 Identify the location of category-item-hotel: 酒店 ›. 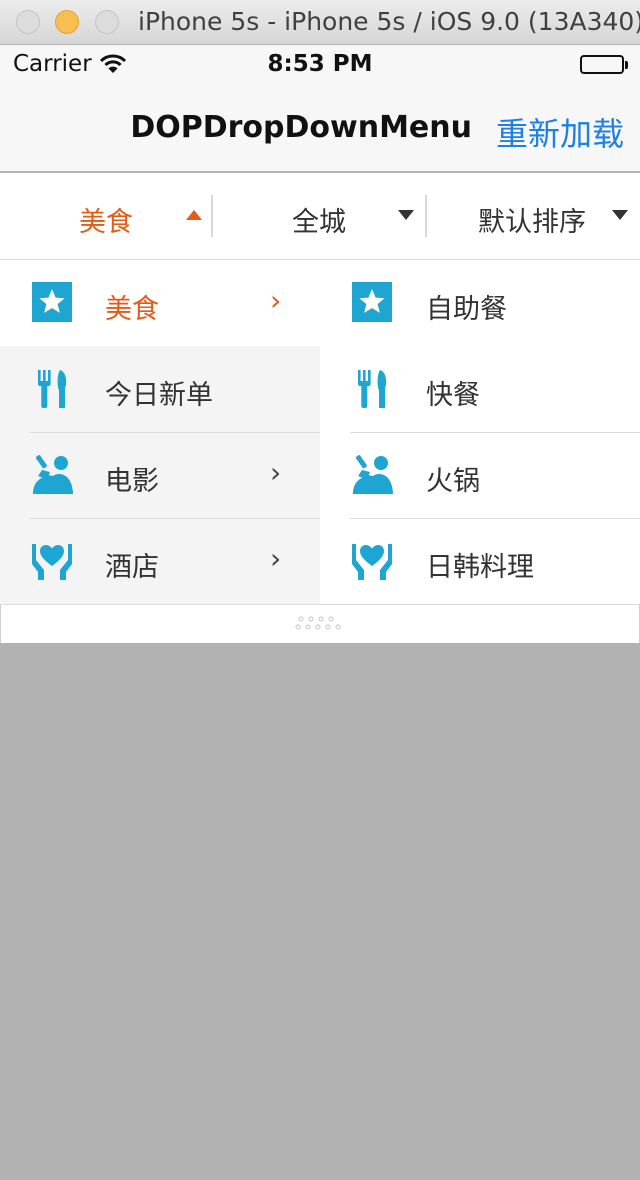
(160, 561).